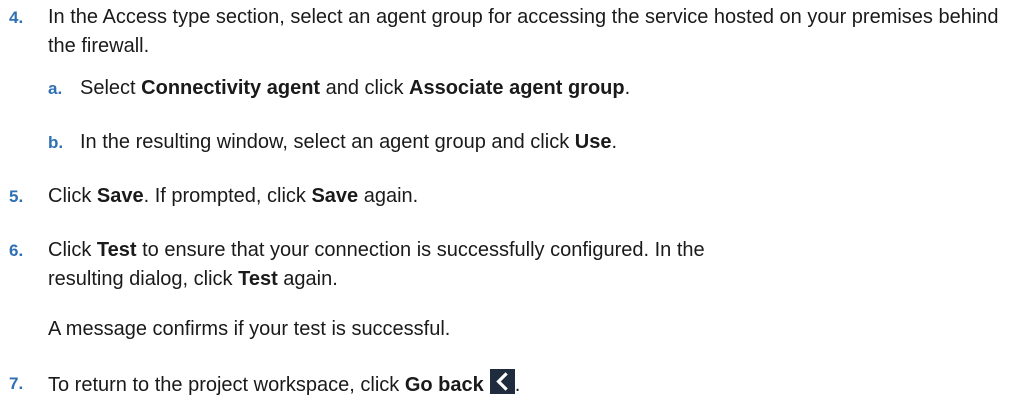 The image size is (1034, 407). I want to click on ui-term: Go back, so click(444, 385).